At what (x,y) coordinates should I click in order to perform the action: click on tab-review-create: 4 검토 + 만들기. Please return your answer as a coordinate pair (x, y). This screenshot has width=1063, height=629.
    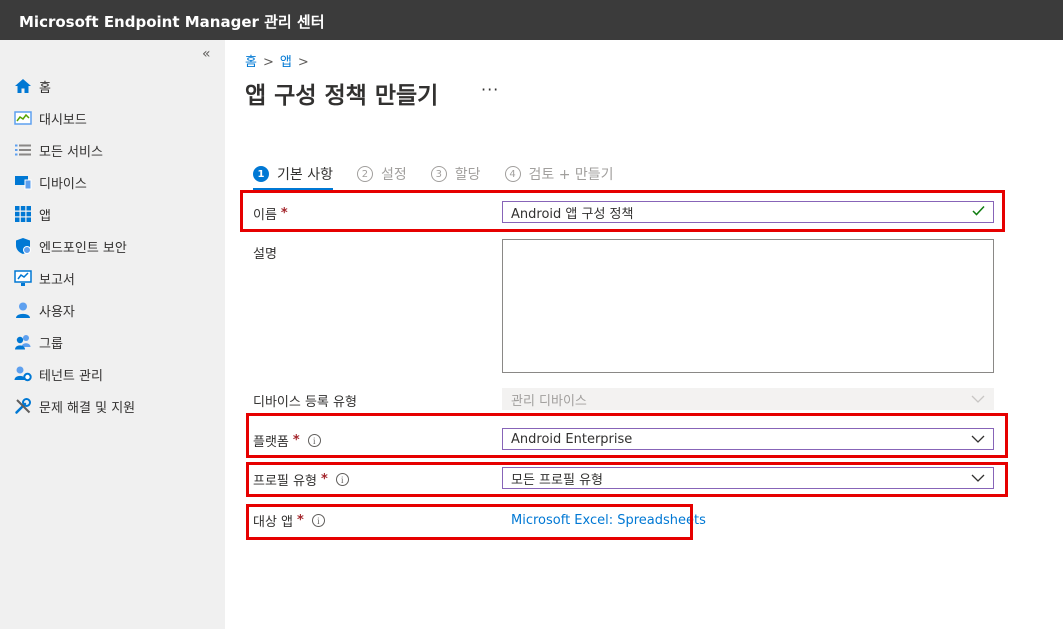
    Looking at the image, I should click on (559, 174).